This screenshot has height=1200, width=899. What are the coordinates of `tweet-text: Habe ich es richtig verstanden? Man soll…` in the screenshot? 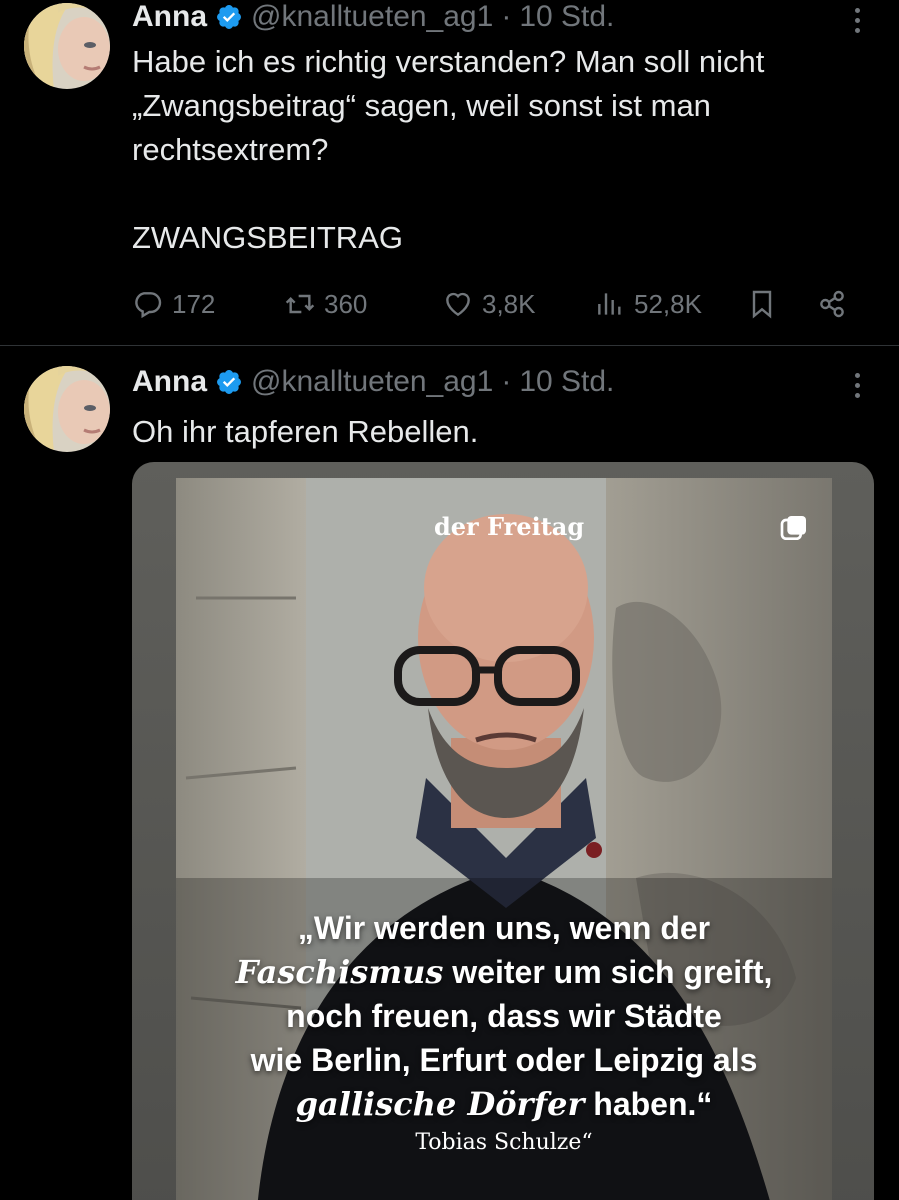 It's located at (448, 149).